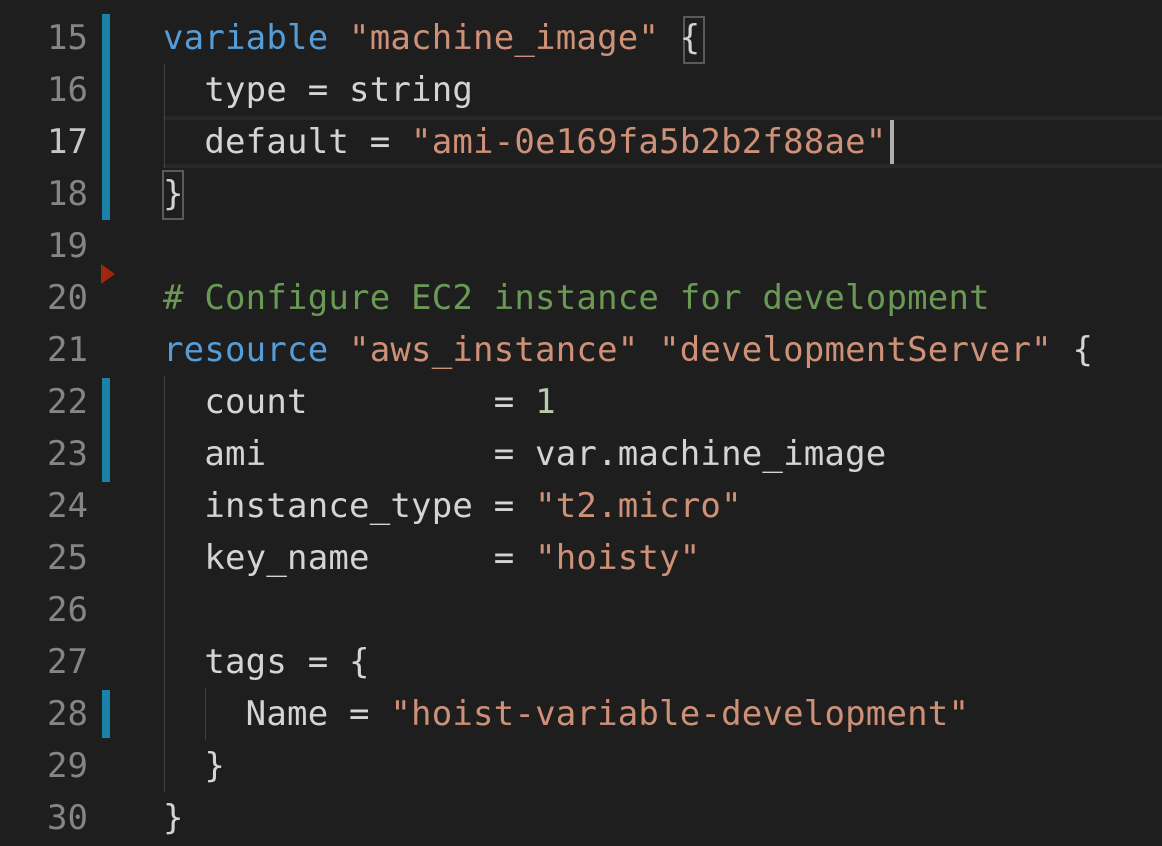  I want to click on code-line: 27 tags = {, so click(581, 662).